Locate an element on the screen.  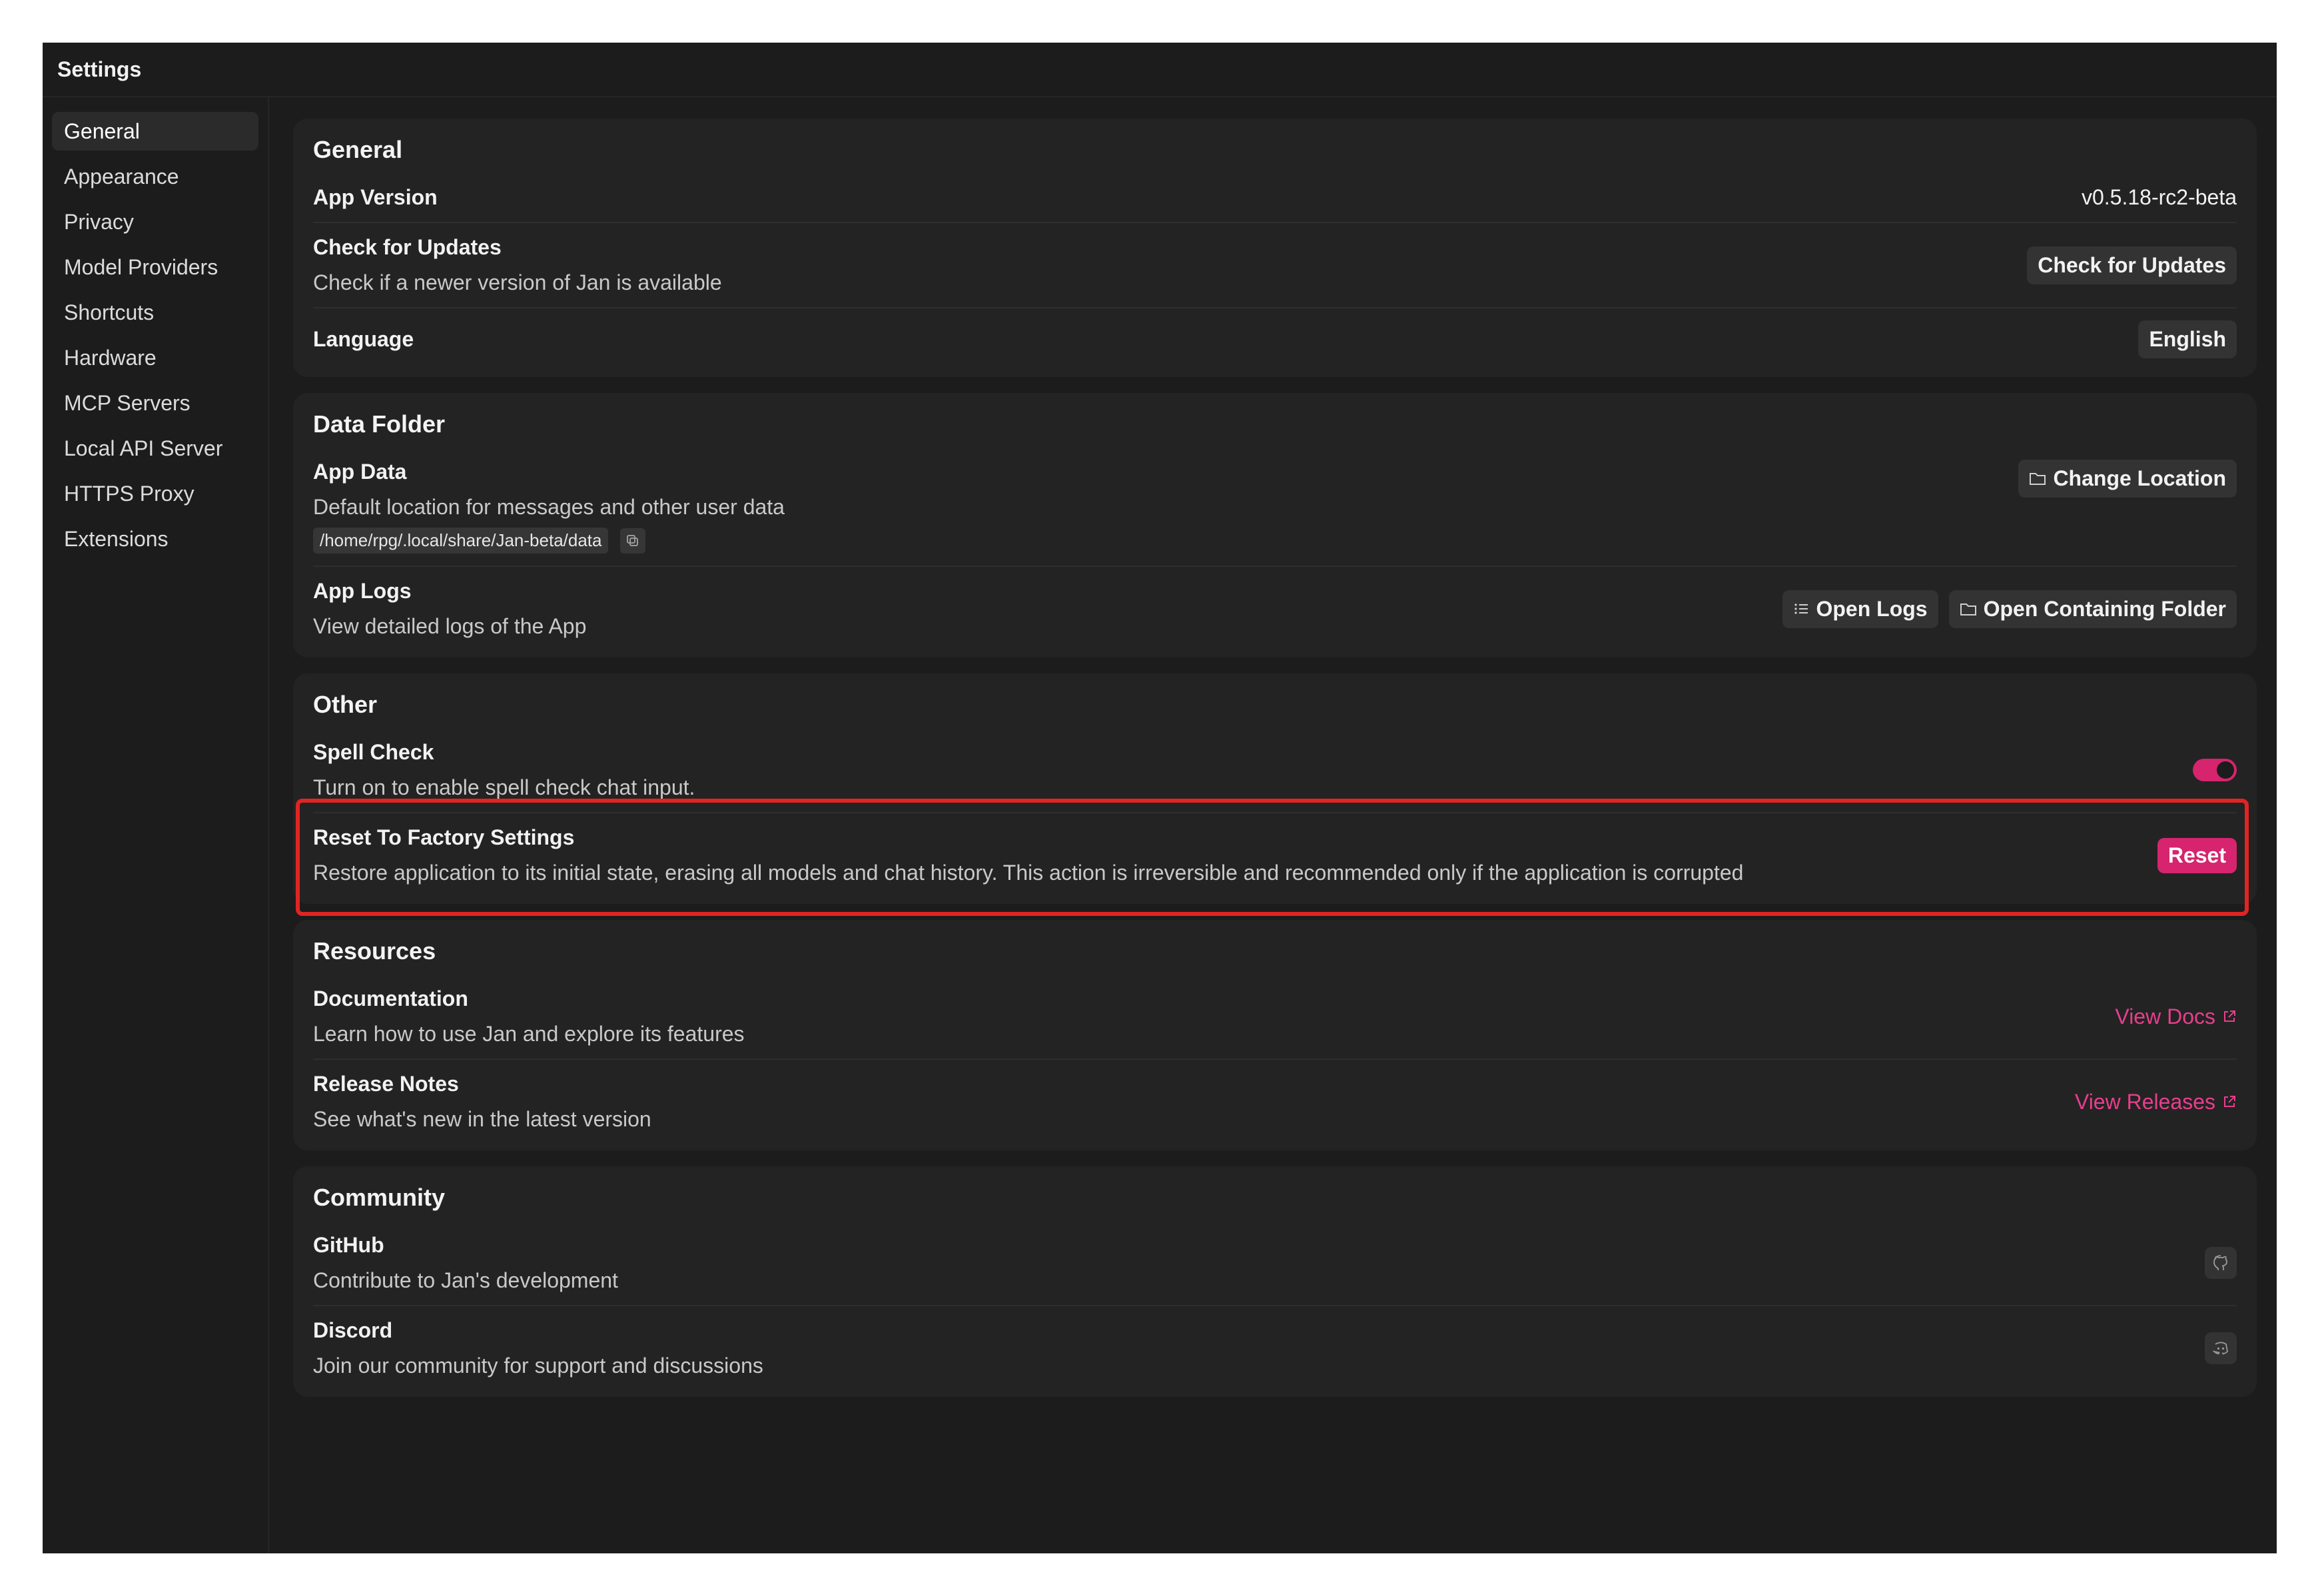
app-logs-label: App Logs is located at coordinates (362, 591).